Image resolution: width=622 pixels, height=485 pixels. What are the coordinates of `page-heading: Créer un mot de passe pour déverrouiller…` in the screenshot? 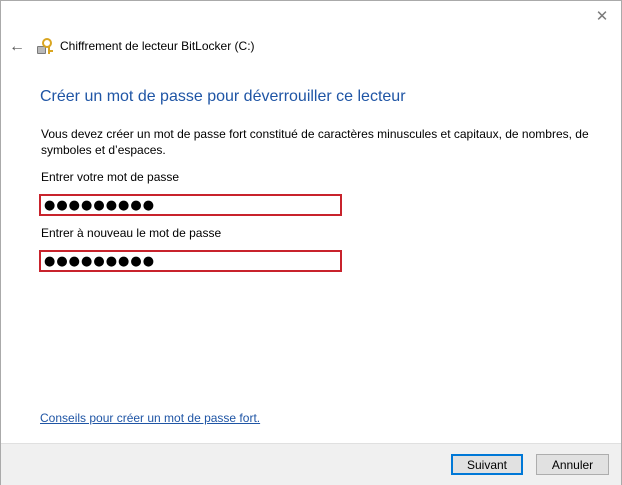 It's located at (223, 96).